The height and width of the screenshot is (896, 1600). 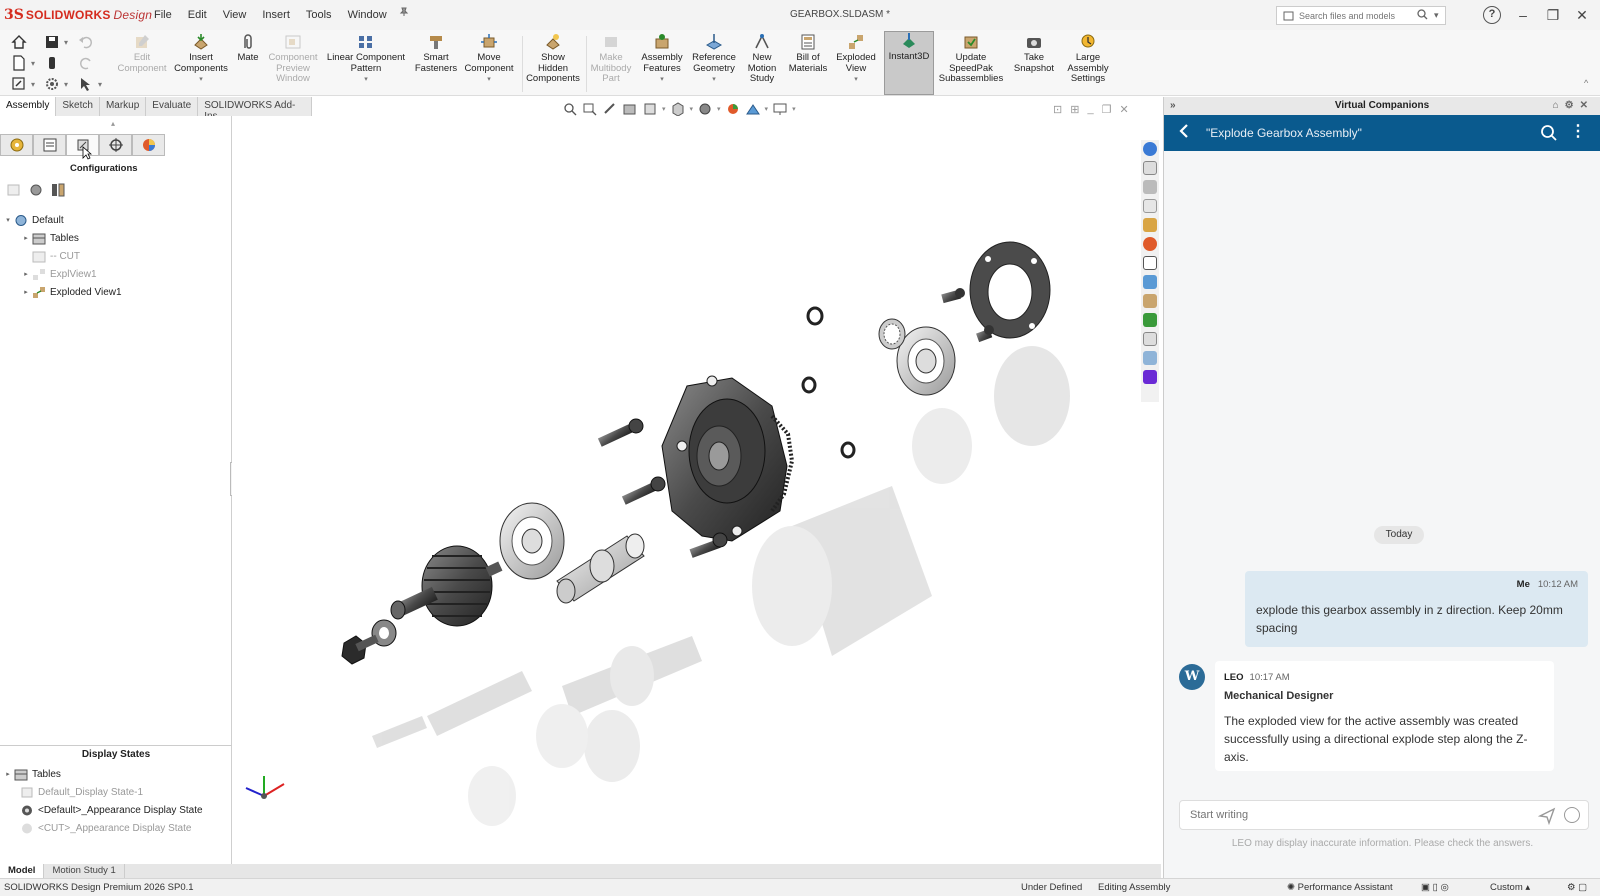 What do you see at coordinates (116, 256) in the screenshot?
I see `tree-item-cut: -- CUT` at bounding box center [116, 256].